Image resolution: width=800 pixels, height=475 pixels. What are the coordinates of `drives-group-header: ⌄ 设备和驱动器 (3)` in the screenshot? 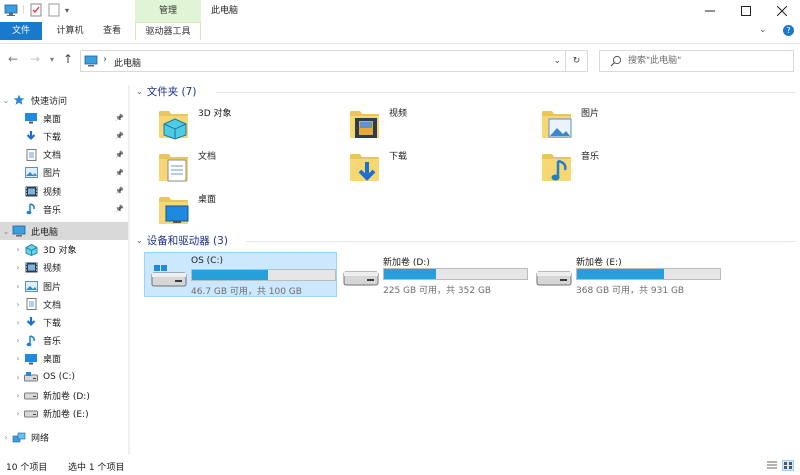 It's located at (182, 240).